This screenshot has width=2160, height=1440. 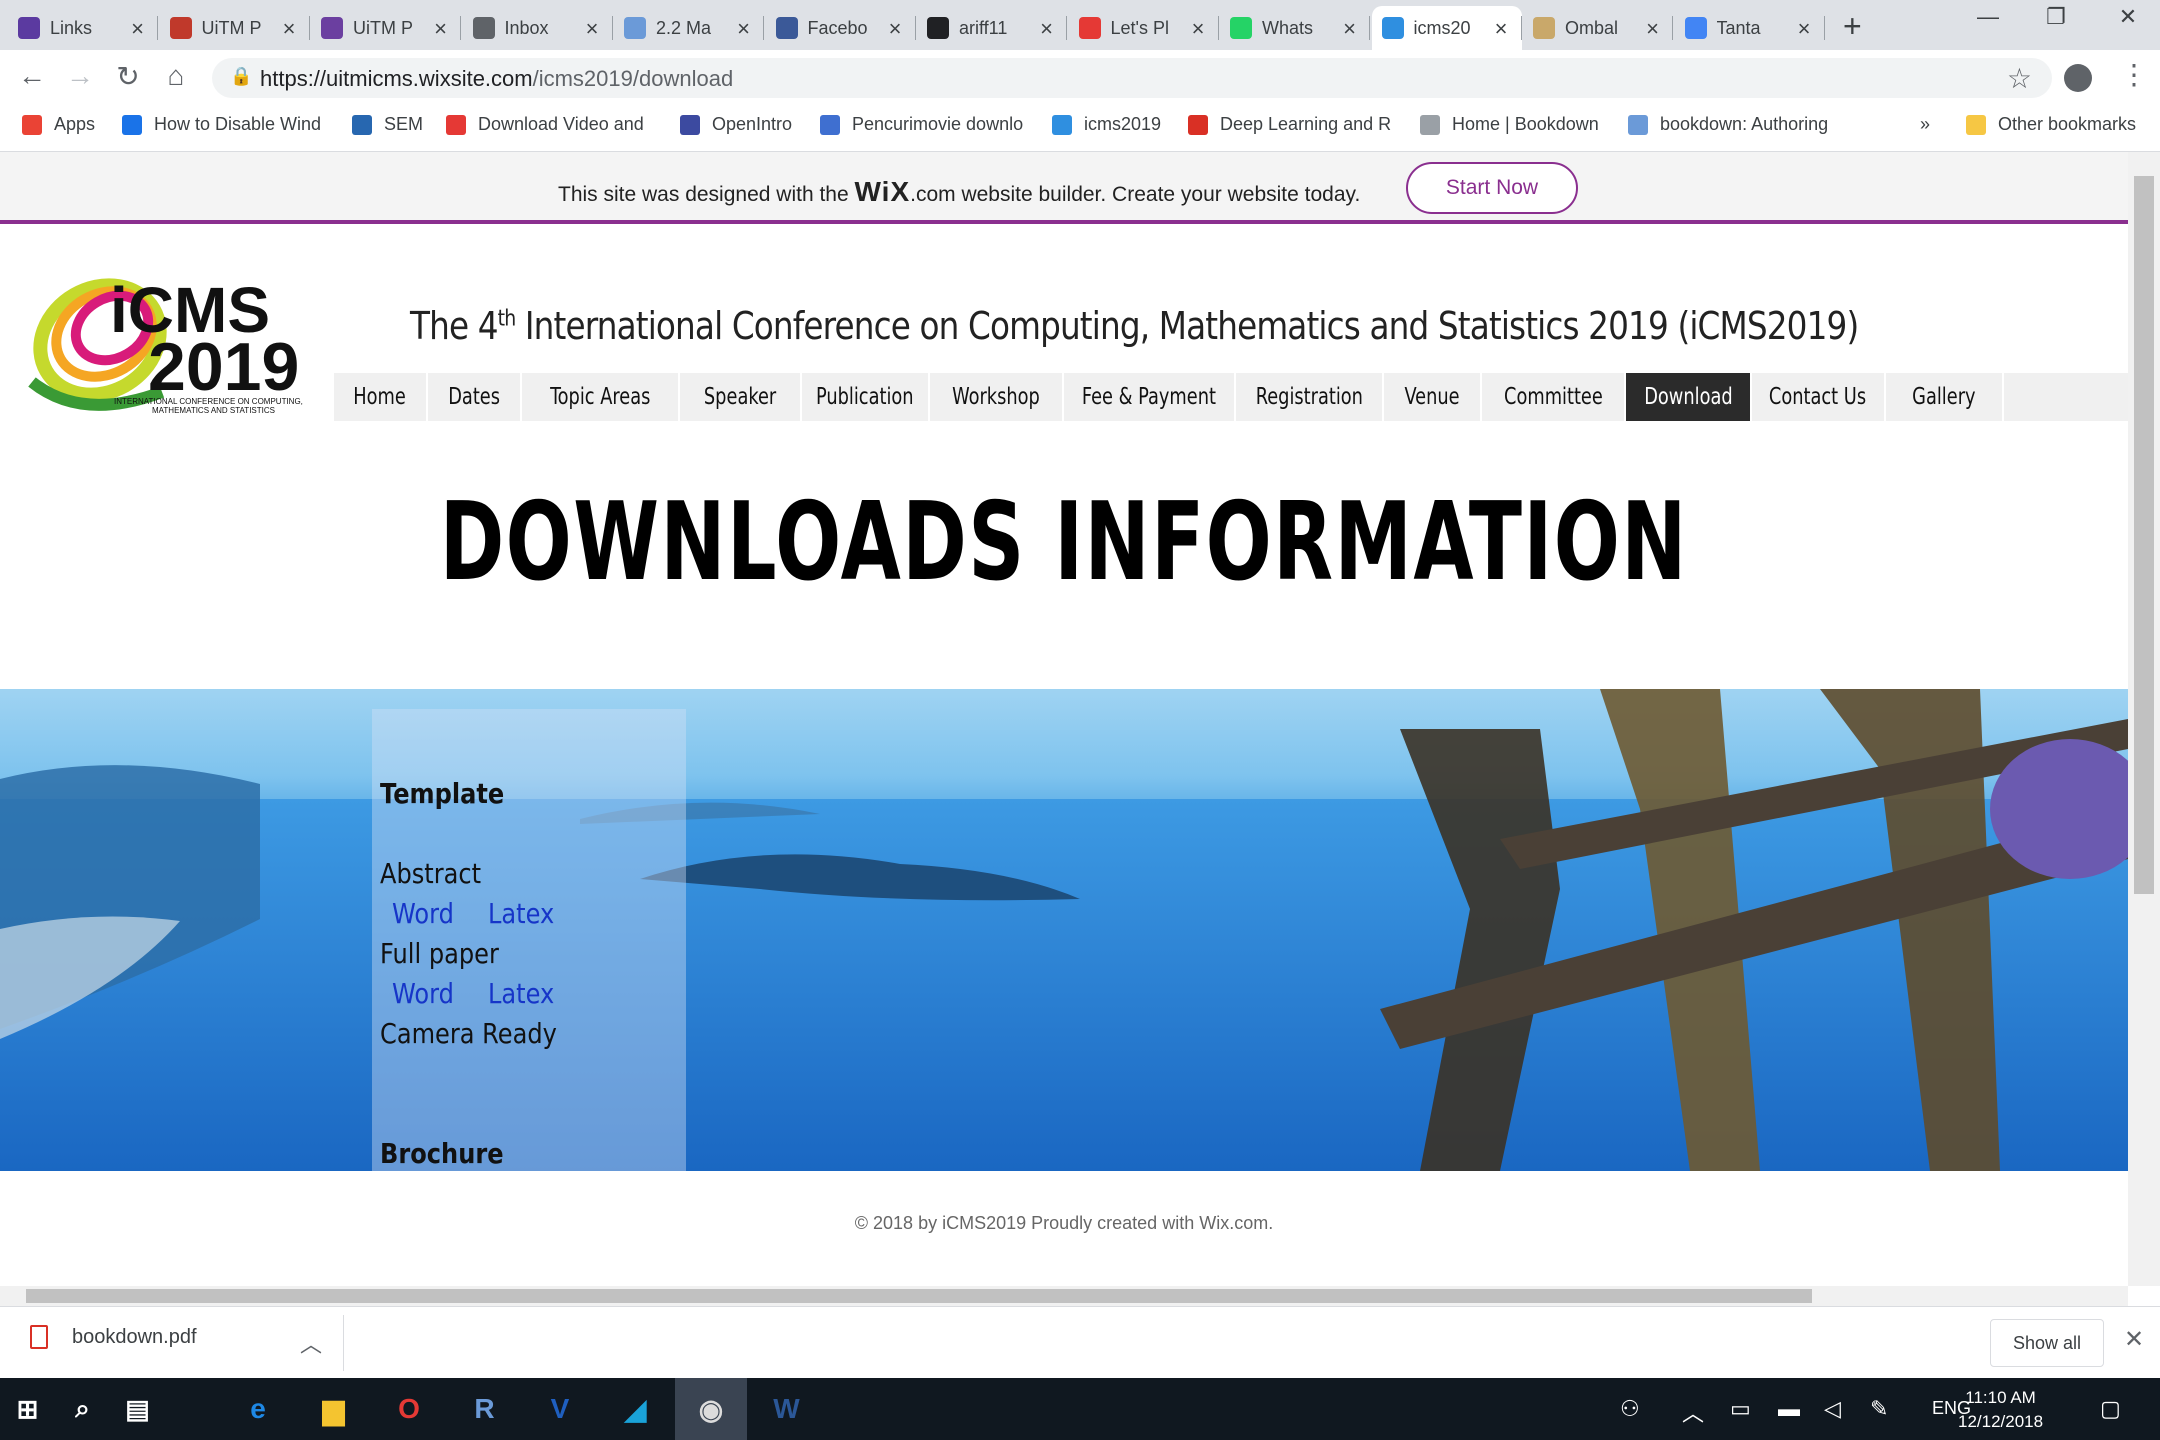 What do you see at coordinates (689, 28) in the screenshot?
I see `browser-tab: 2.2 Ma ×` at bounding box center [689, 28].